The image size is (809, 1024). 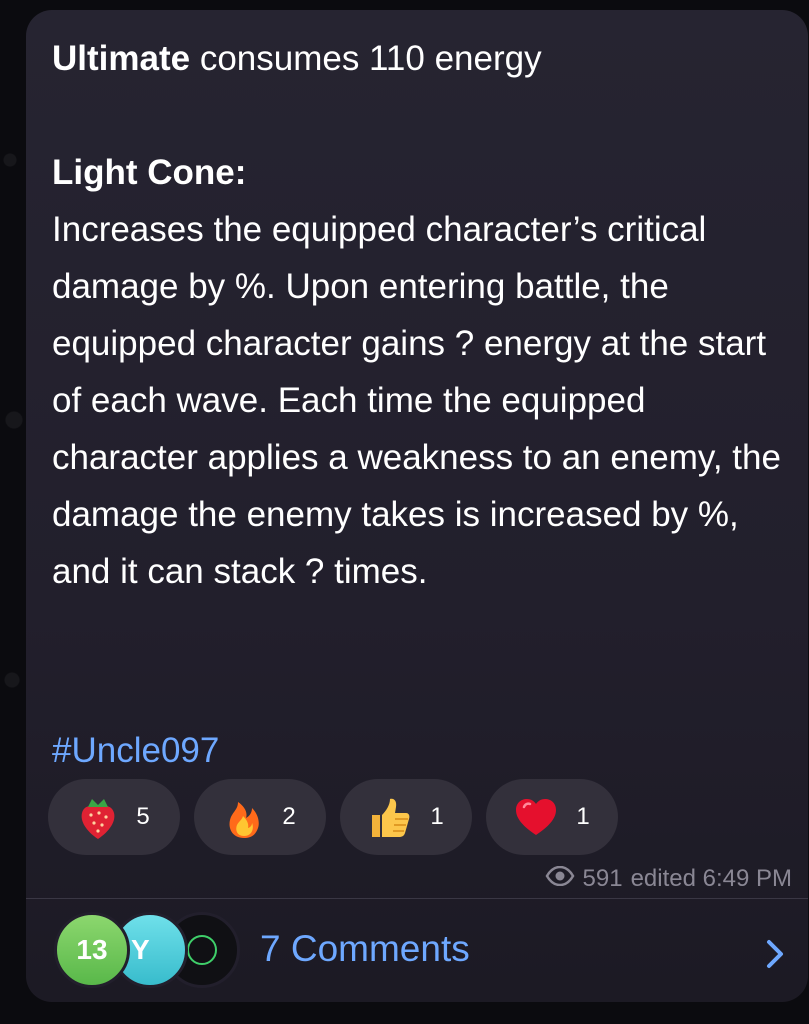 What do you see at coordinates (775, 956) in the screenshot?
I see `chevron-right-icon` at bounding box center [775, 956].